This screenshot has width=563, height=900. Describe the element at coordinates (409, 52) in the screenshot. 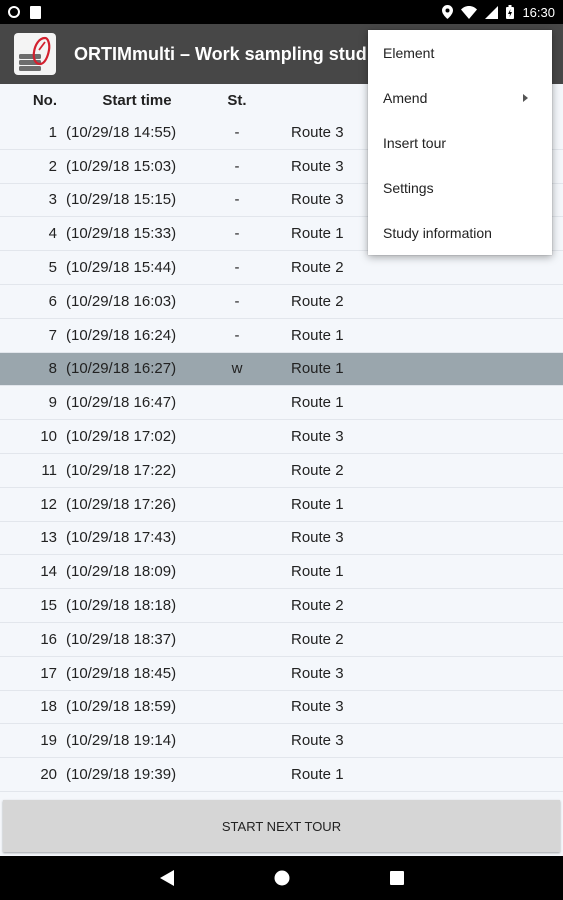

I see `menu-item-label: Element` at that location.